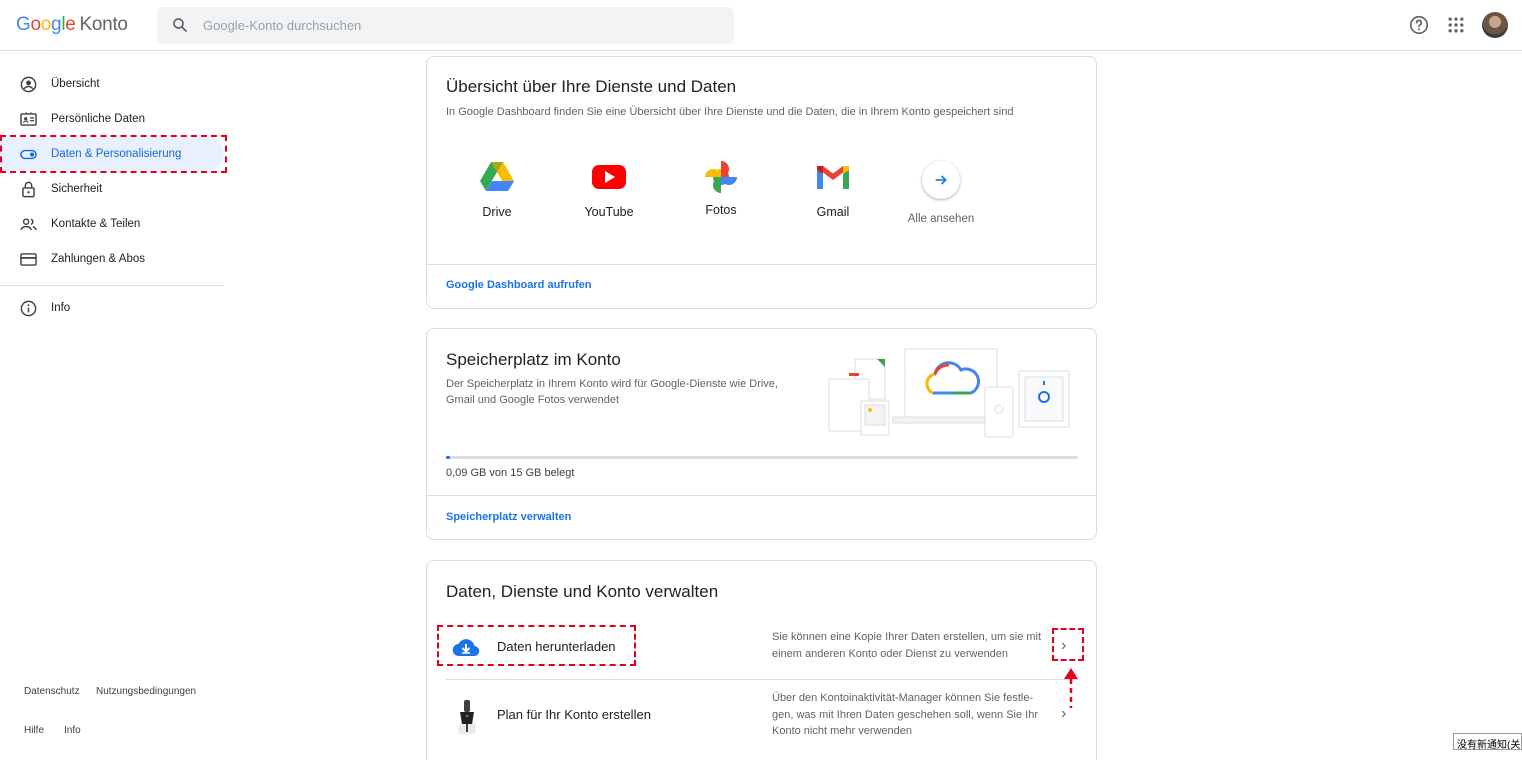 The image size is (1522, 760). I want to click on search-icon, so click(180, 25).